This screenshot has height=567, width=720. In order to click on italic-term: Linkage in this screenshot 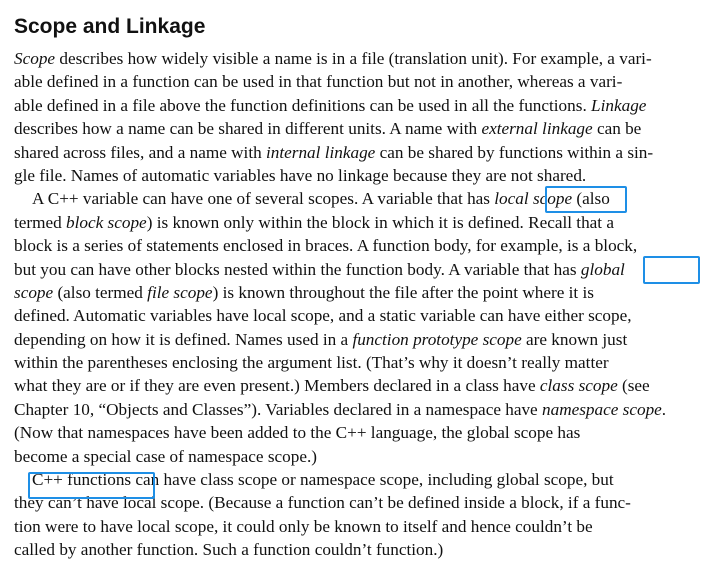, I will do `click(619, 105)`.